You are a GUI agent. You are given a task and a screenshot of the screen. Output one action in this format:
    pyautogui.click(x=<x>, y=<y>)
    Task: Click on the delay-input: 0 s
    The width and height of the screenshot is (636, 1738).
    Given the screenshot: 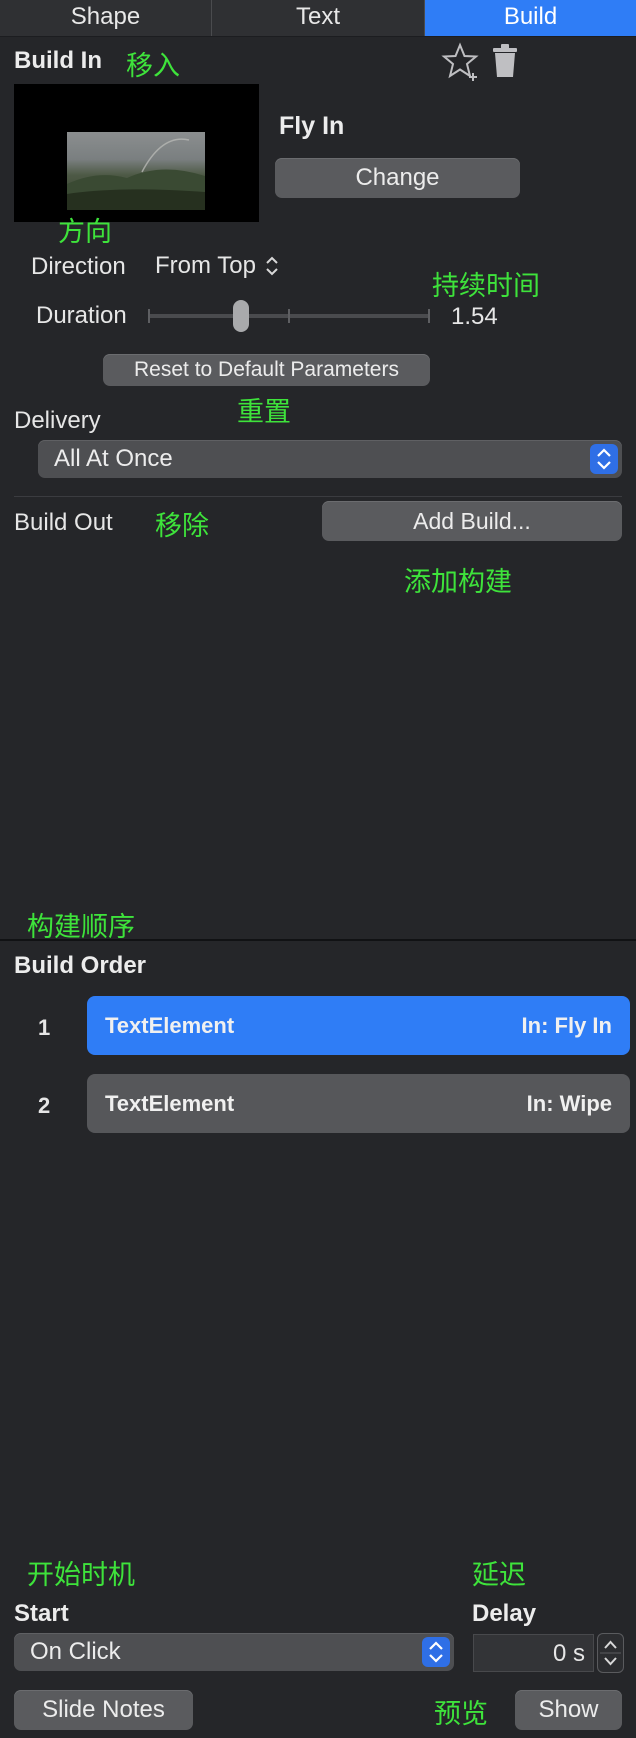 What is the action you would take?
    pyautogui.click(x=533, y=1653)
    